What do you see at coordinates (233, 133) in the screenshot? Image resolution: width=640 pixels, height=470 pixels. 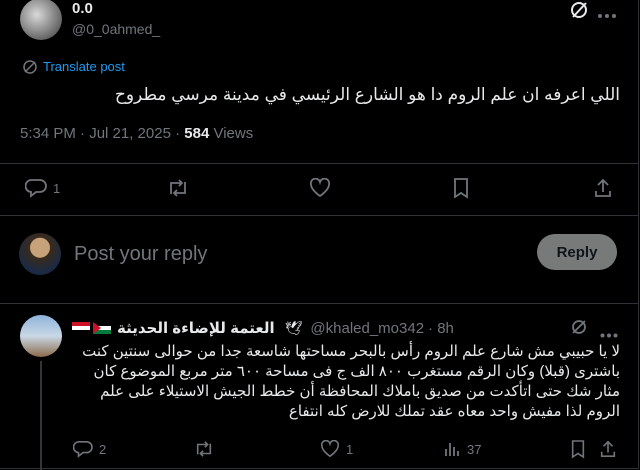 I see `views-label: Views` at bounding box center [233, 133].